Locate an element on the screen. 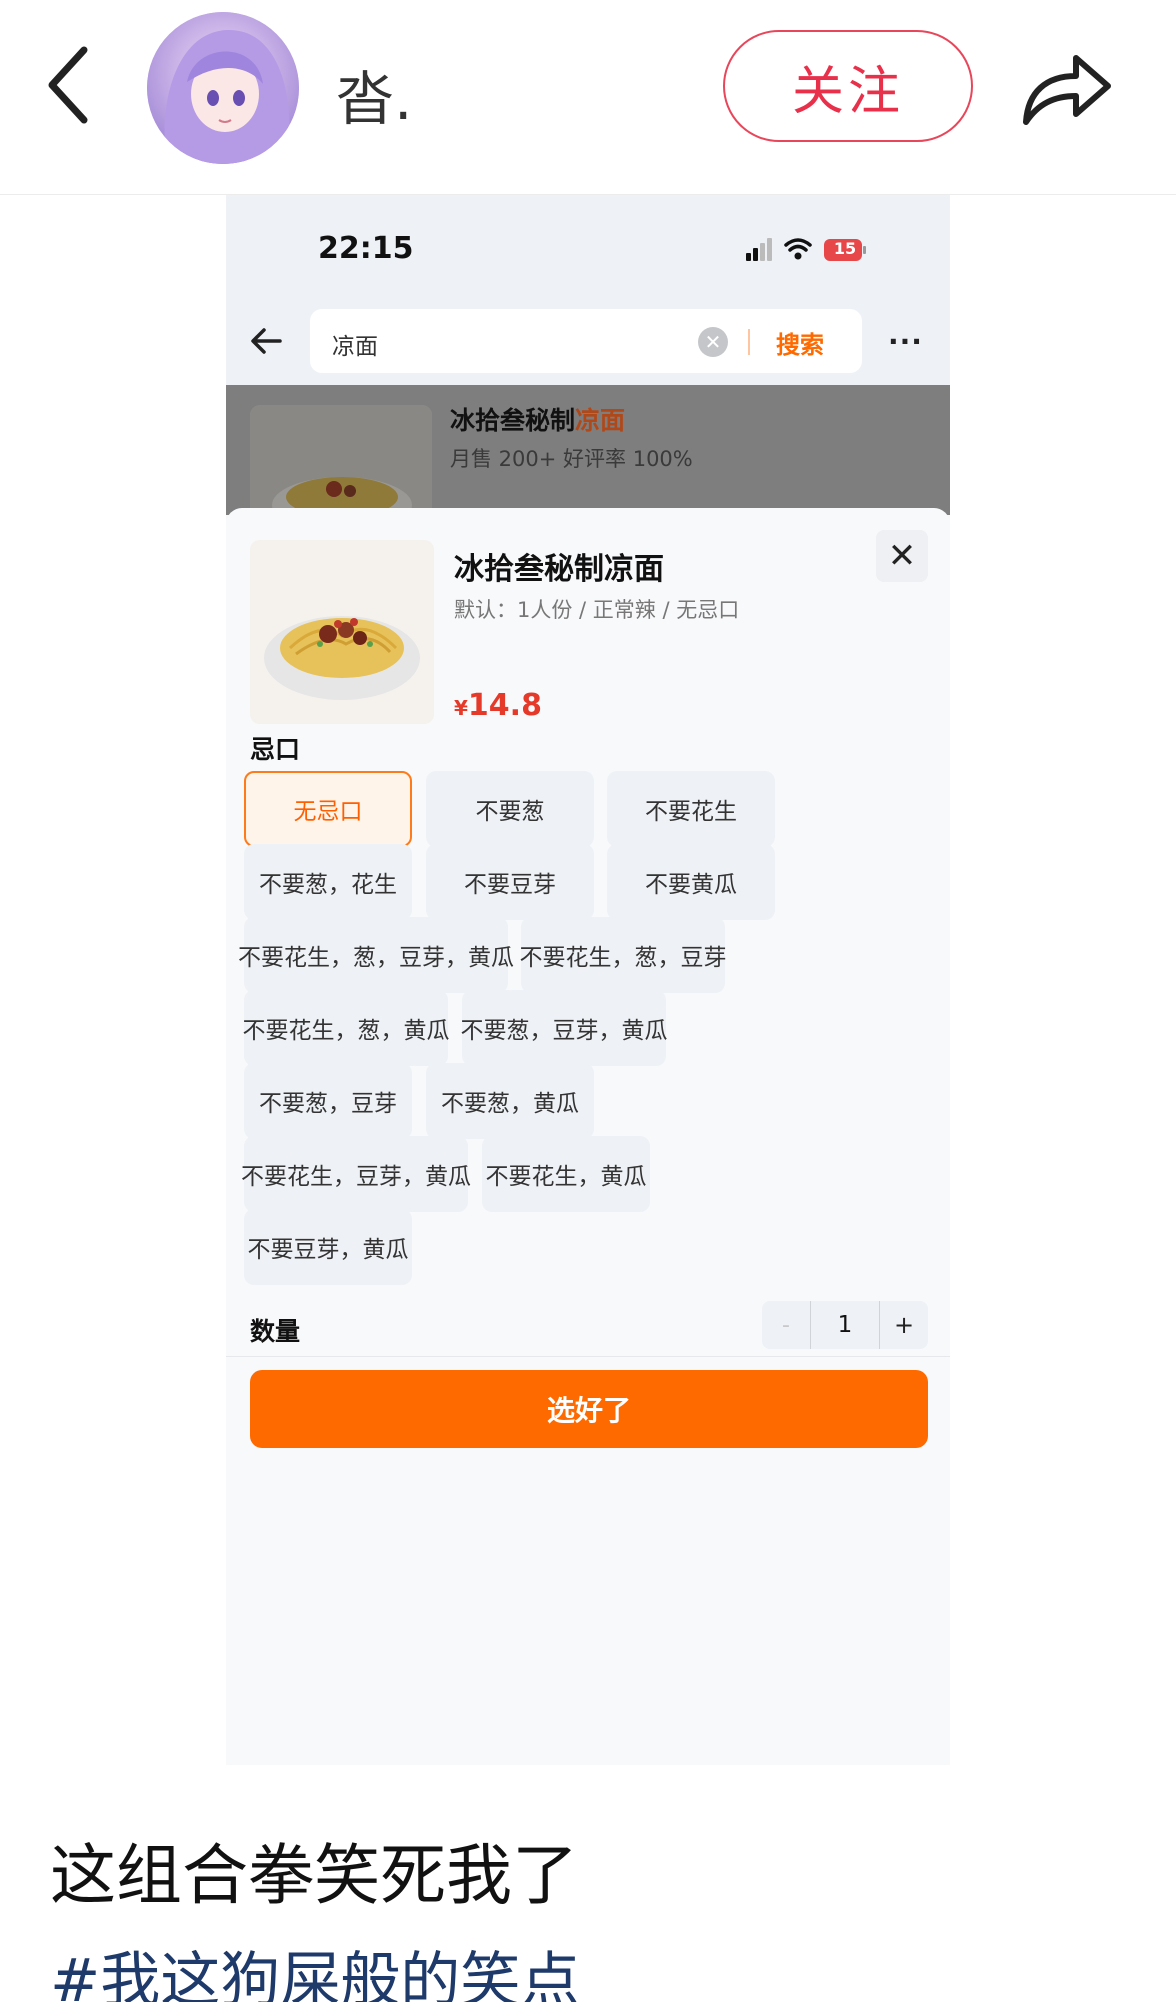  decrement-button: - is located at coordinates (786, 1325).